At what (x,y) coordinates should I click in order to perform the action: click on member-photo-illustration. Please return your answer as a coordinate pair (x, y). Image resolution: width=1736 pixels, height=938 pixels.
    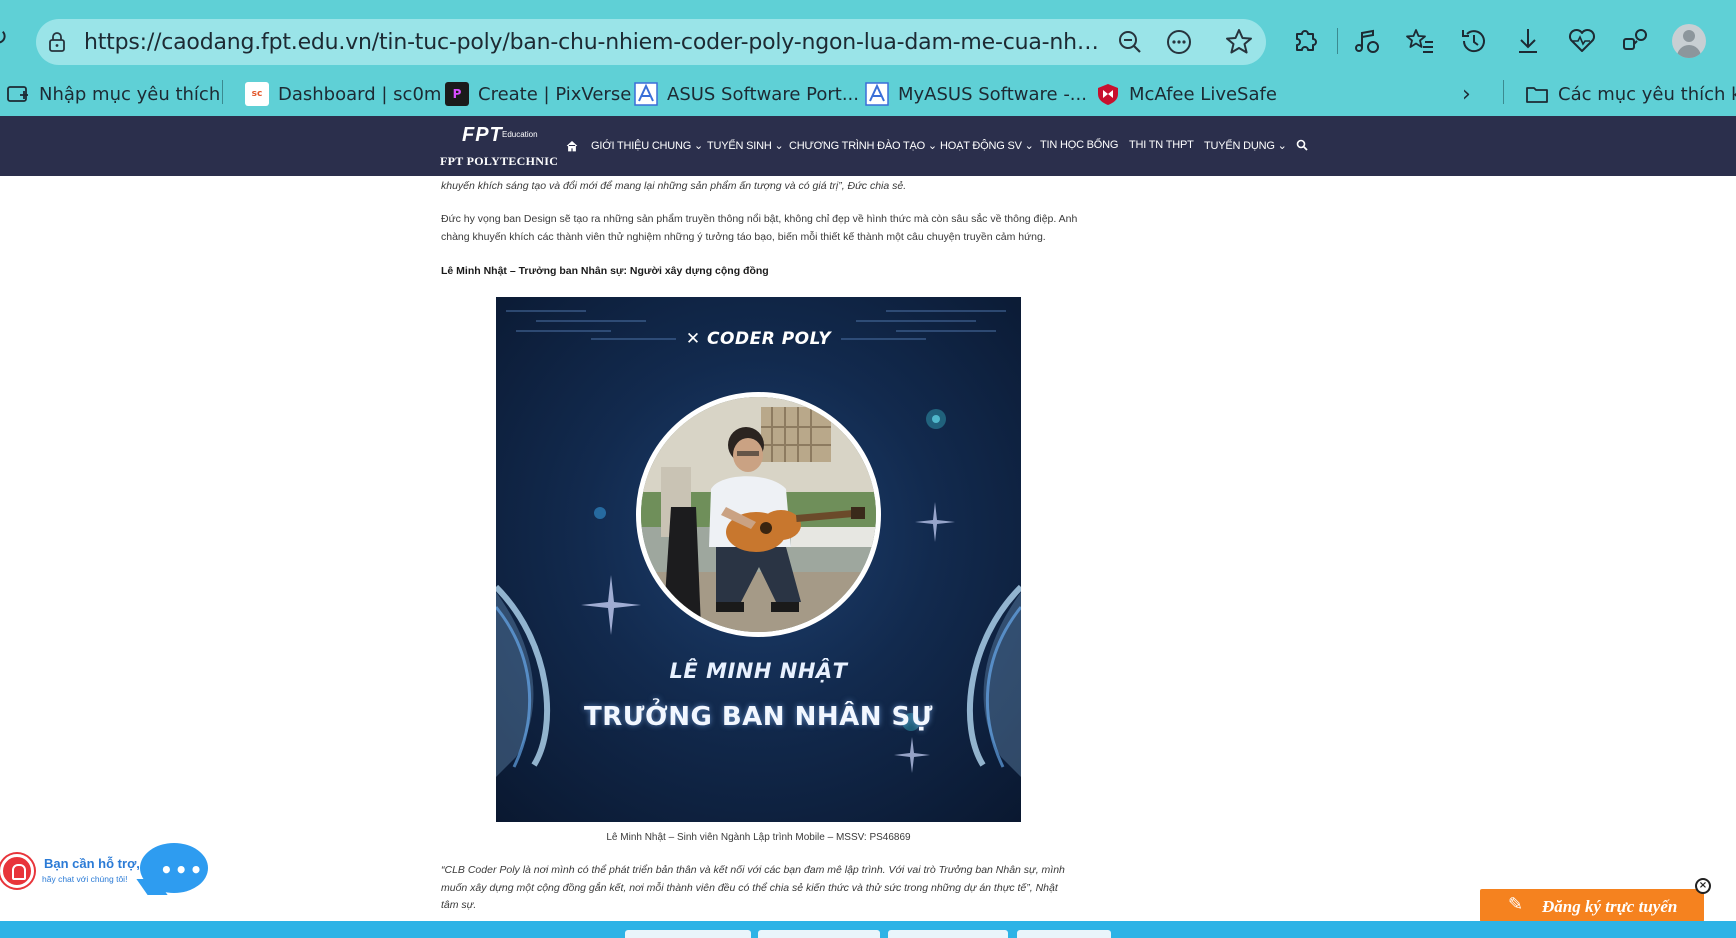
    Looking at the image, I should click on (758, 514).